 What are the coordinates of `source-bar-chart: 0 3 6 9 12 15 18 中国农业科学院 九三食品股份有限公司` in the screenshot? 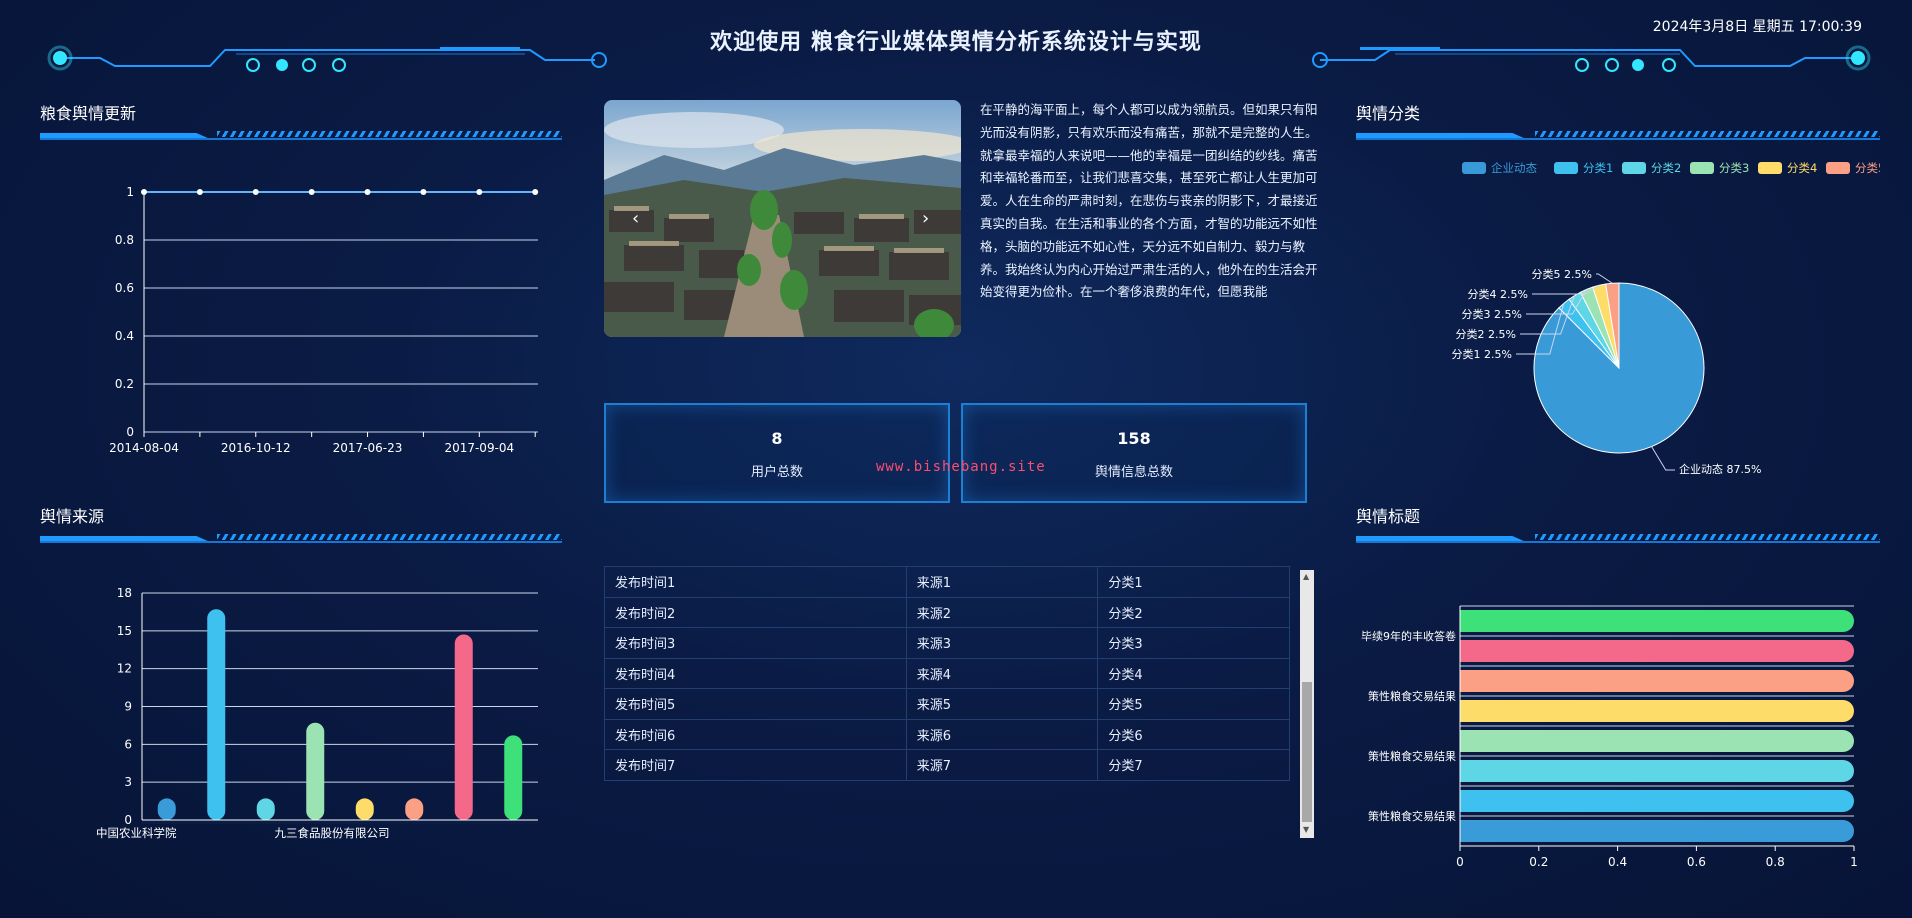 It's located at (317, 713).